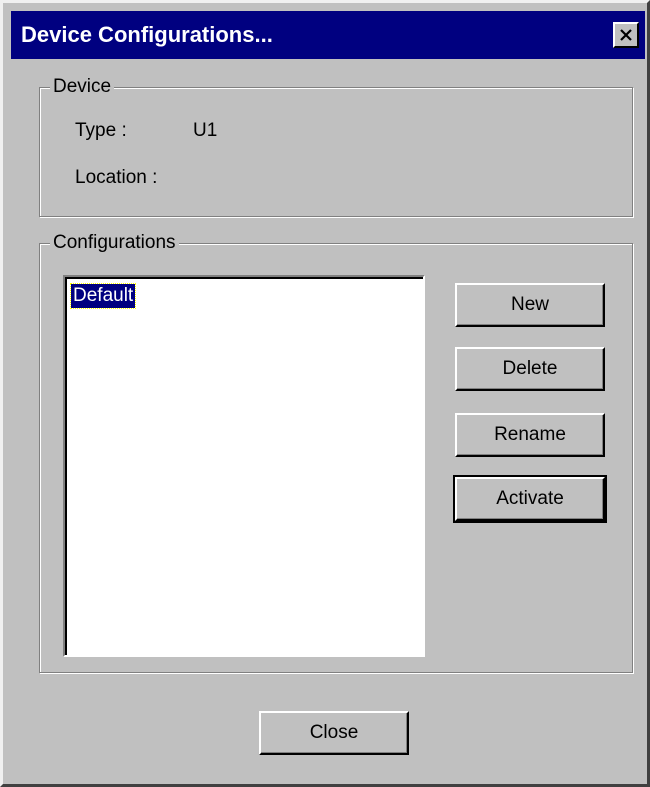 This screenshot has width=650, height=787. Describe the element at coordinates (530, 369) in the screenshot. I see `delete-button: Delete` at that location.